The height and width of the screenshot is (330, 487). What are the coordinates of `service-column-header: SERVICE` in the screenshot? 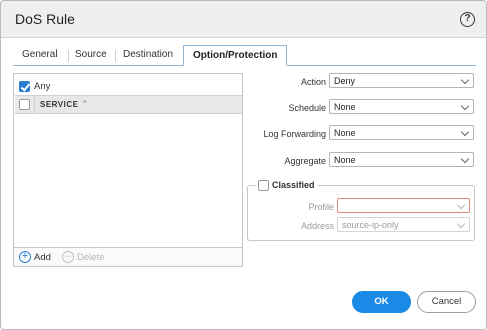 It's located at (59, 104).